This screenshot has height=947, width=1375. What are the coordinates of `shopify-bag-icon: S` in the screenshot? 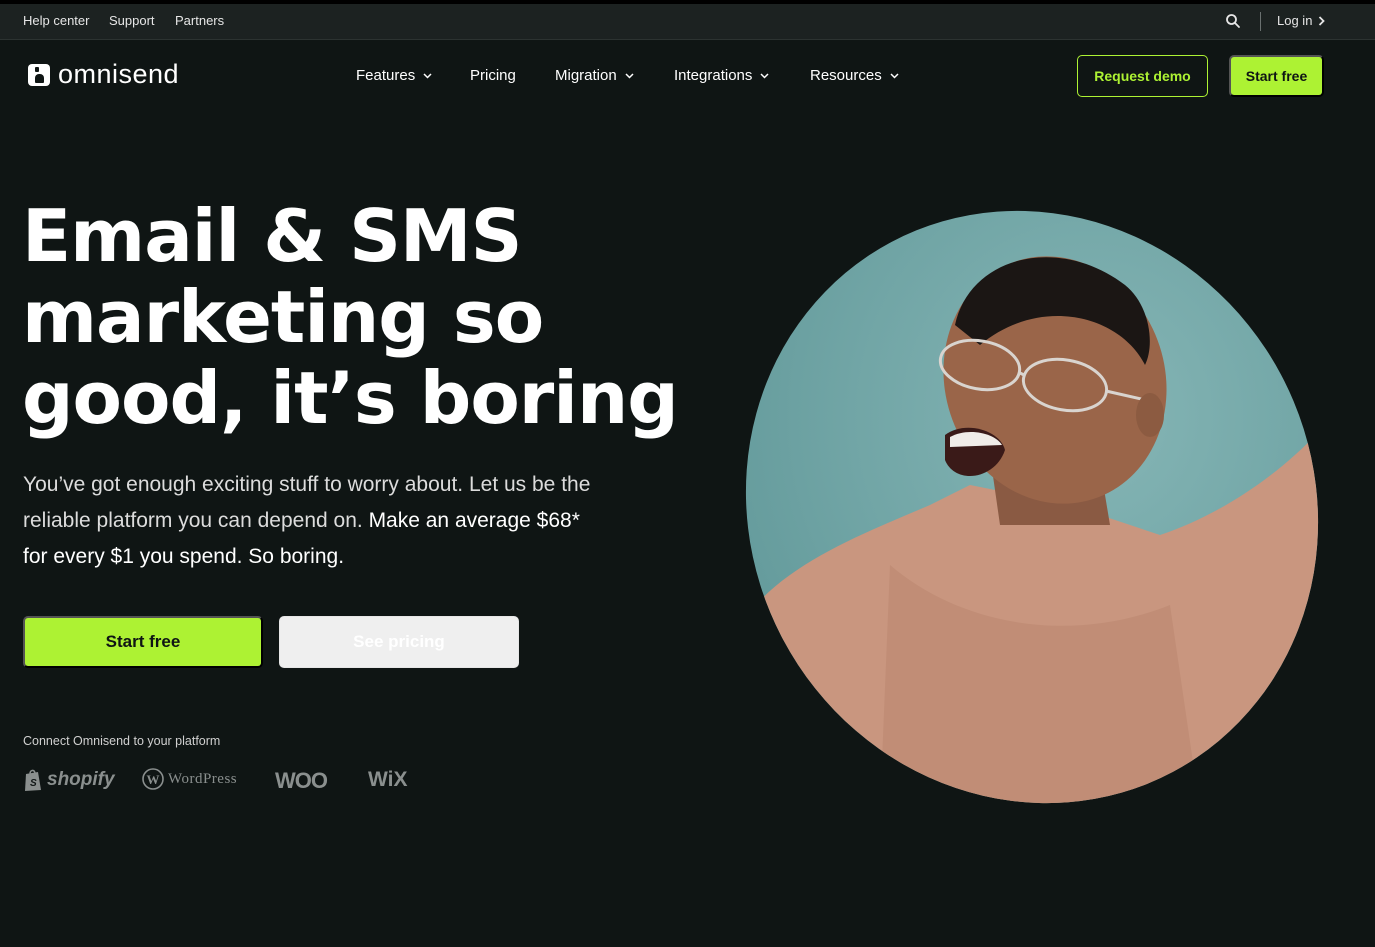 It's located at (33, 780).